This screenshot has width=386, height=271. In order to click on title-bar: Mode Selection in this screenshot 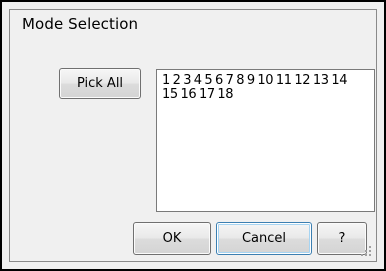, I will do `click(193, 26)`.